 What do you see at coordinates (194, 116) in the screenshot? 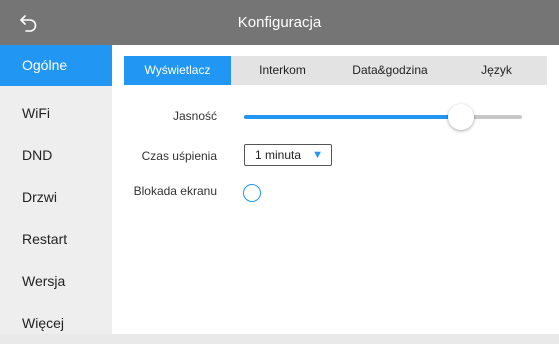
I see `brightness-label: Jasność` at bounding box center [194, 116].